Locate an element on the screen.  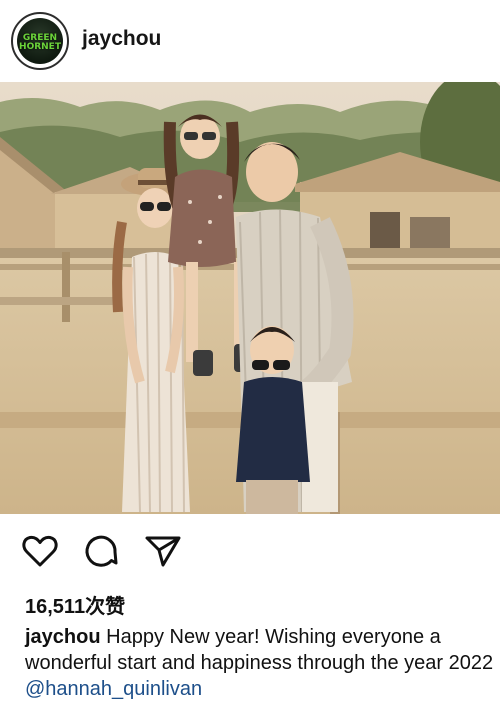
avatar-logo-text: GREEN HORNET is located at coordinates (40, 42).